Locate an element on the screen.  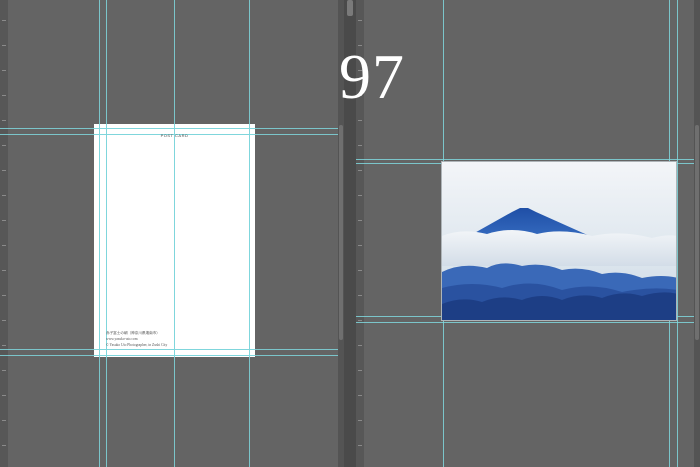
postcard-title: POST CARD is located at coordinates (174, 135).